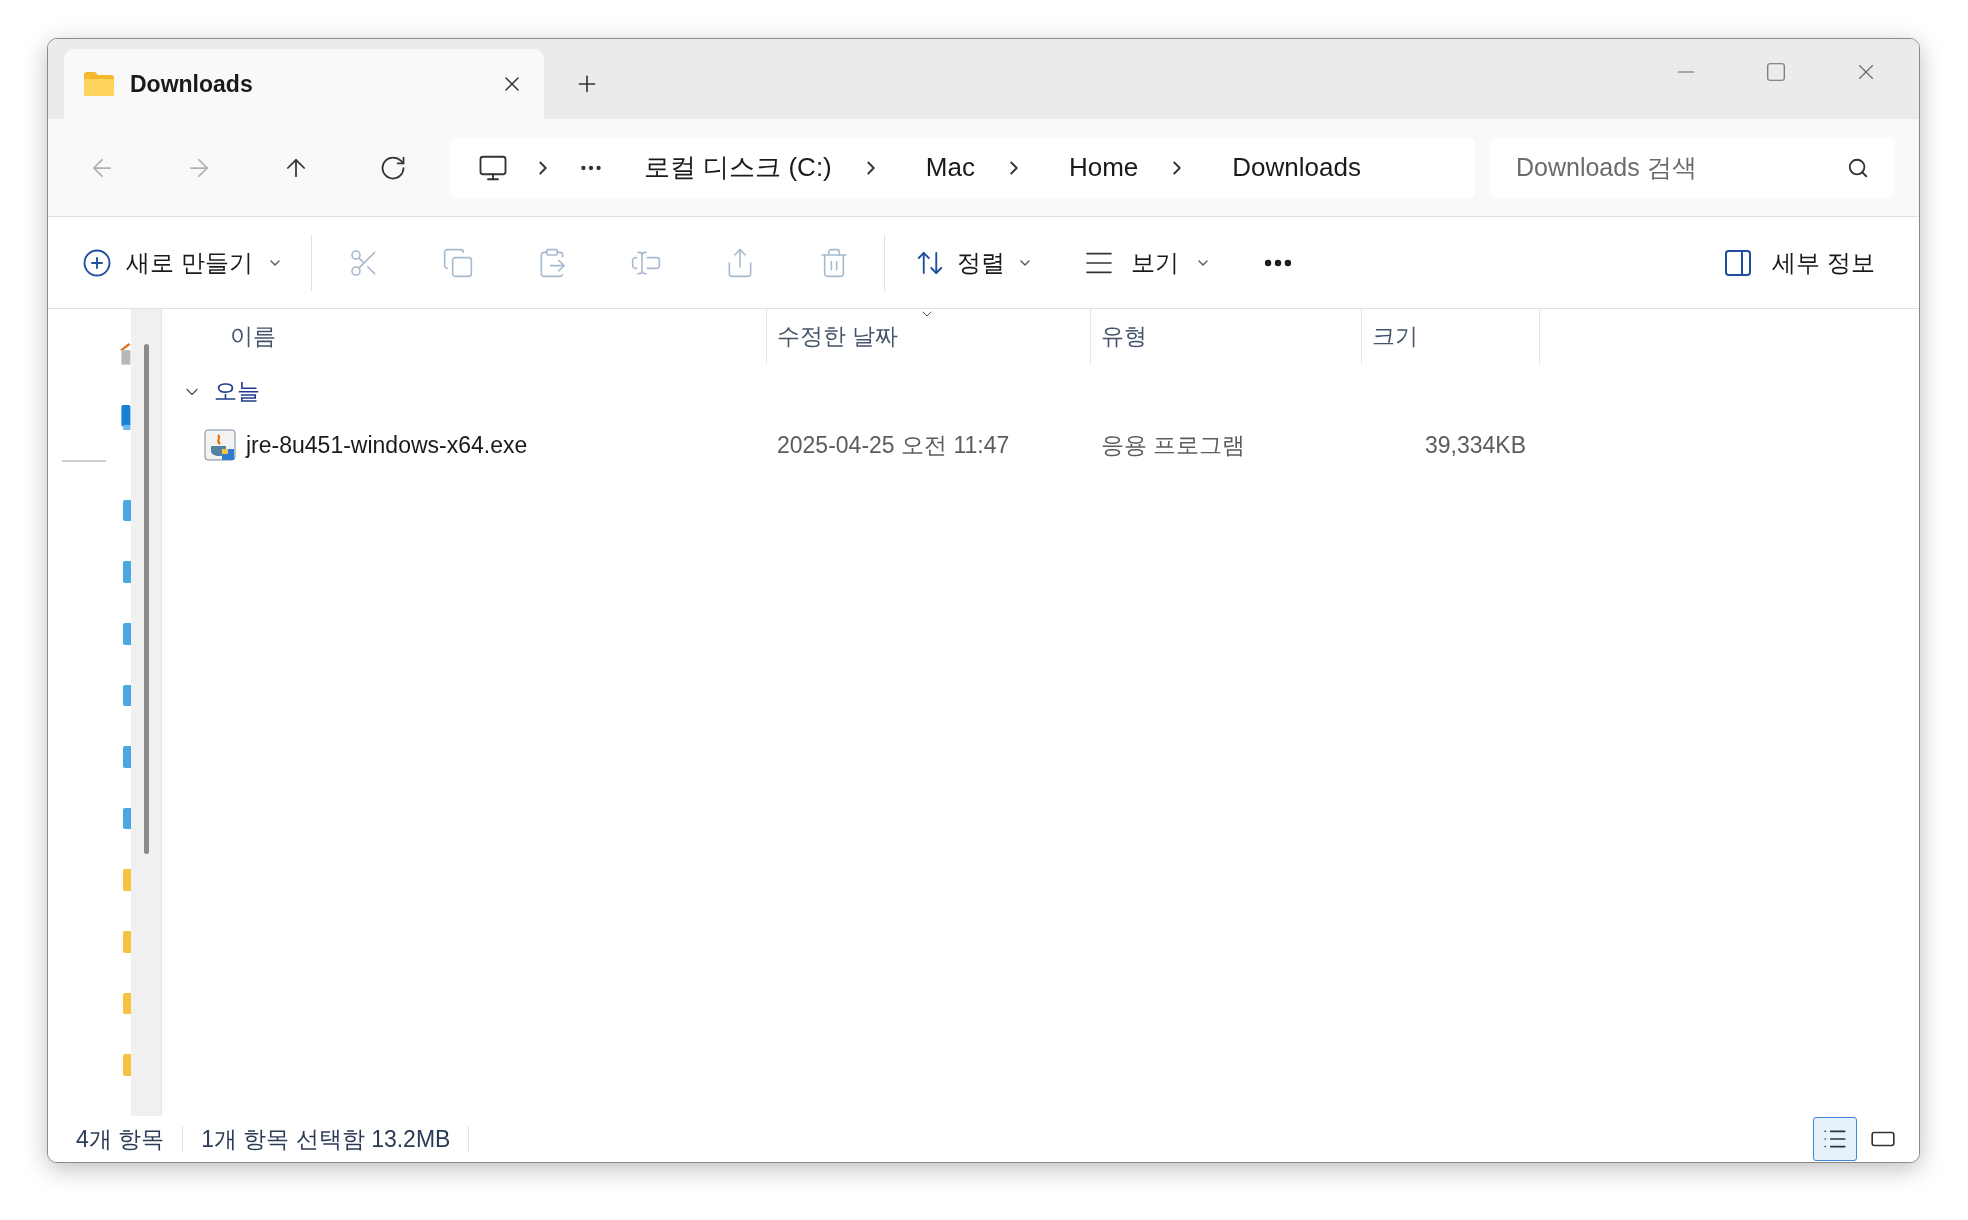 The height and width of the screenshot is (1220, 1968). I want to click on window-title: Downloads, so click(192, 84).